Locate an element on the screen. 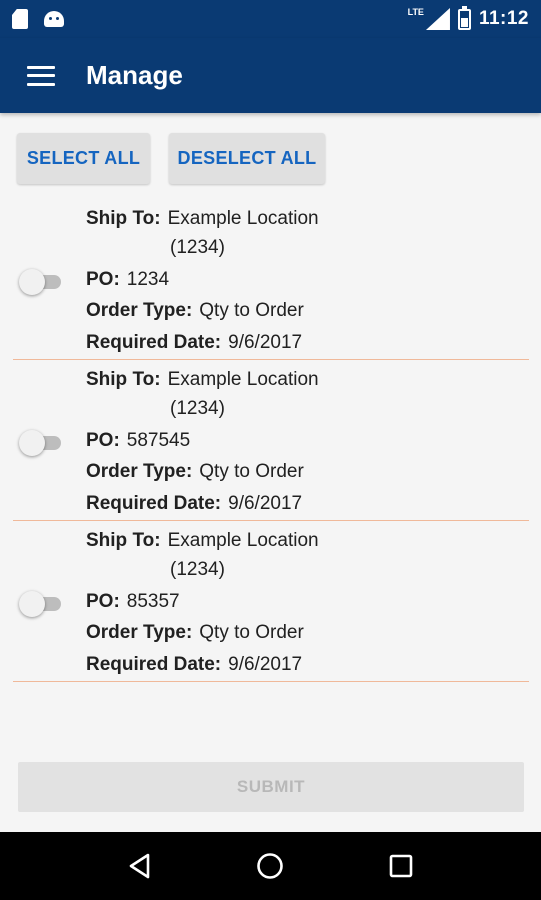  system-nav-bar is located at coordinates (270, 866).